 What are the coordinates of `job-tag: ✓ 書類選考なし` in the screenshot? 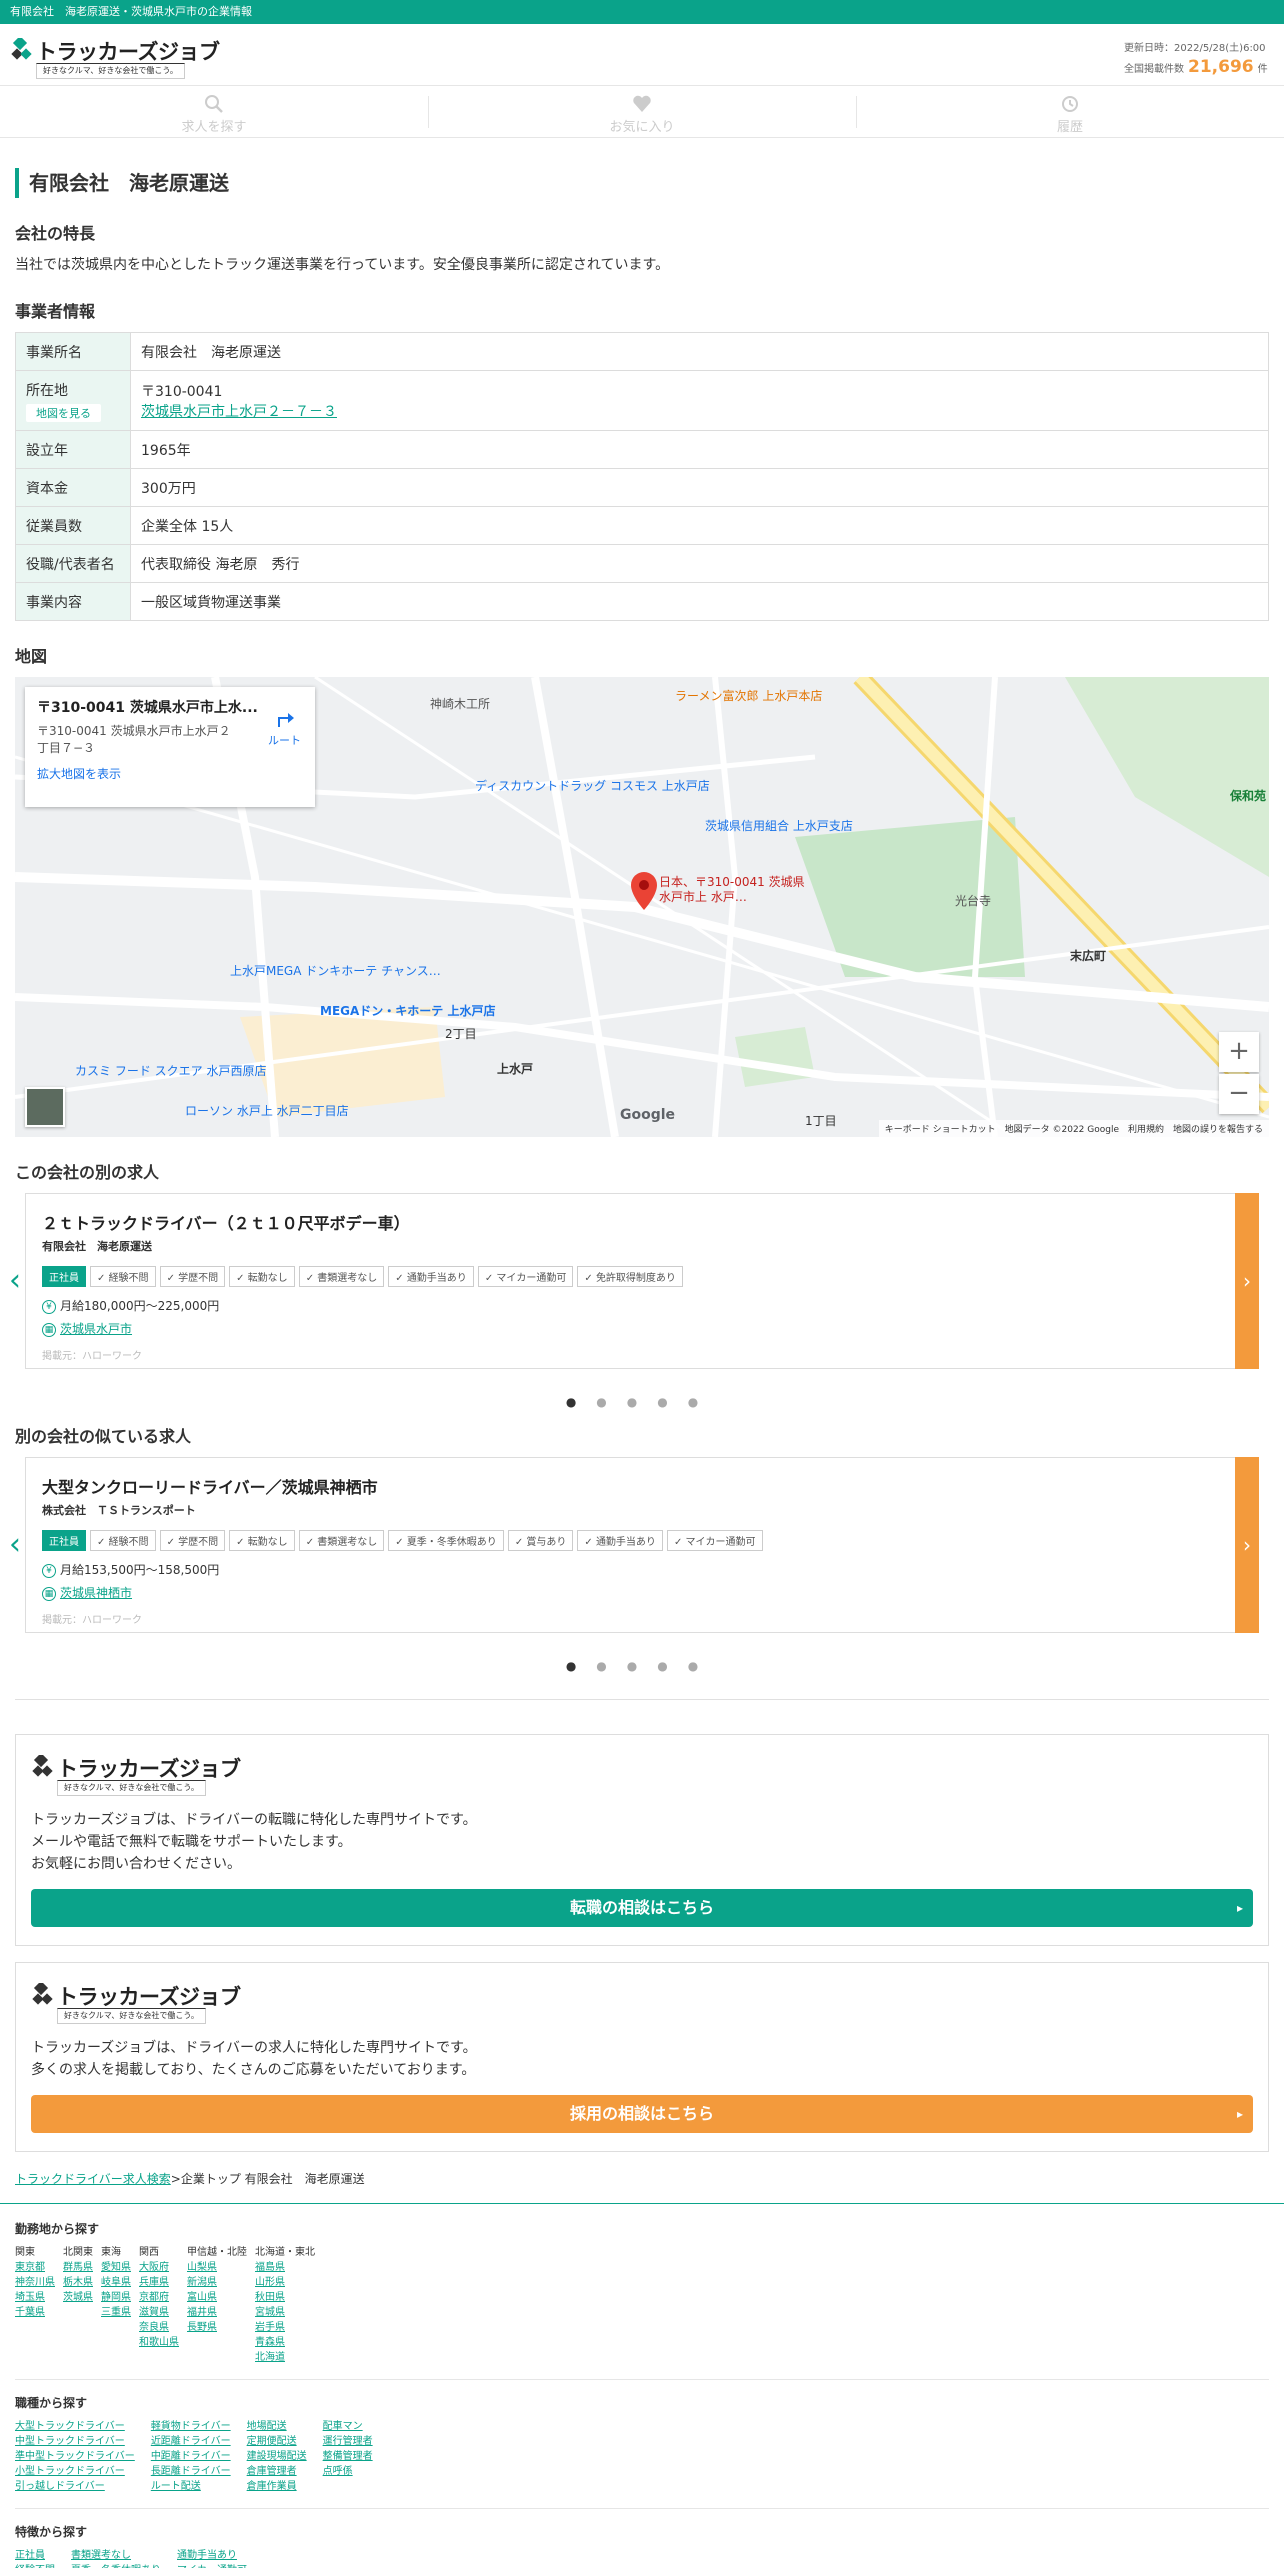 It's located at (341, 1540).